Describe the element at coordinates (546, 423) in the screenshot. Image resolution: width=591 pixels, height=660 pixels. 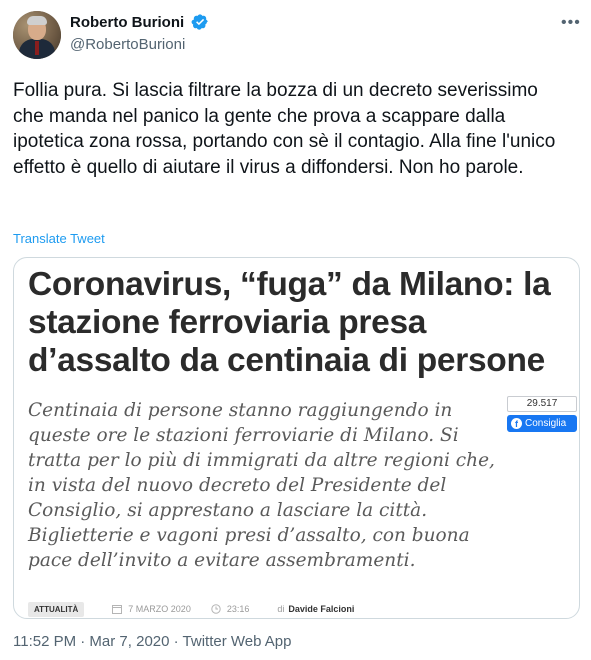
I see `facebook-like-label: Consiglia` at that location.